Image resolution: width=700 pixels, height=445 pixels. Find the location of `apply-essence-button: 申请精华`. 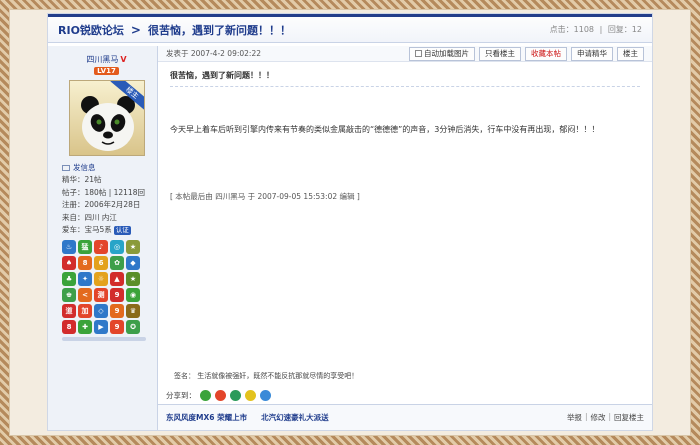

apply-essence-button: 申请精华 is located at coordinates (592, 53).